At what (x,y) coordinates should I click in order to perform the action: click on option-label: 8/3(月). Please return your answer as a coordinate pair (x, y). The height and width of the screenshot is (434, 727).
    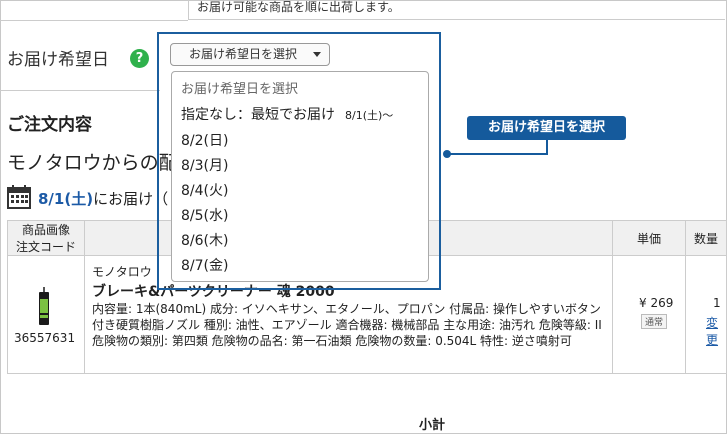
    Looking at the image, I should click on (205, 166).